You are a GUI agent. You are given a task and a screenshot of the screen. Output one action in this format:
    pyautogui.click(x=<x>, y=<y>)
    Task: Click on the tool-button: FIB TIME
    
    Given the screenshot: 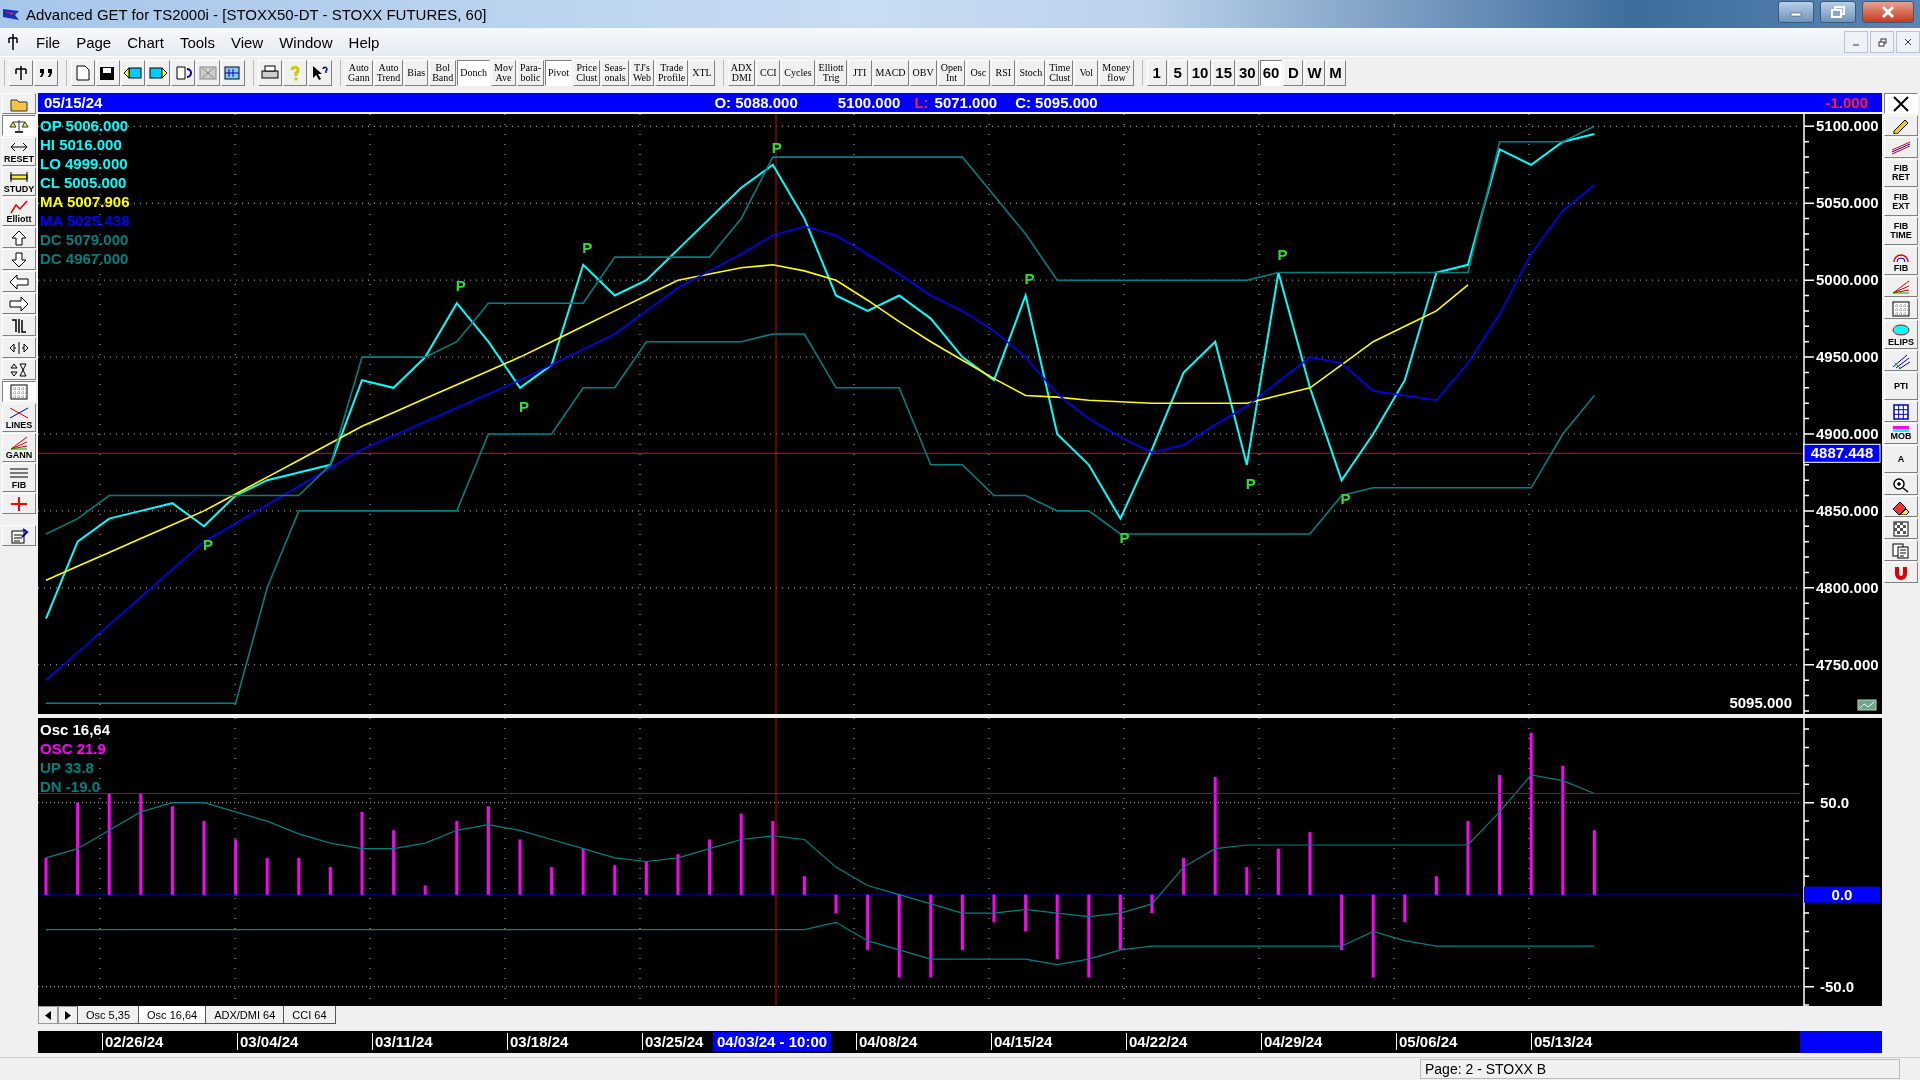 What is the action you would take?
    pyautogui.click(x=1901, y=231)
    